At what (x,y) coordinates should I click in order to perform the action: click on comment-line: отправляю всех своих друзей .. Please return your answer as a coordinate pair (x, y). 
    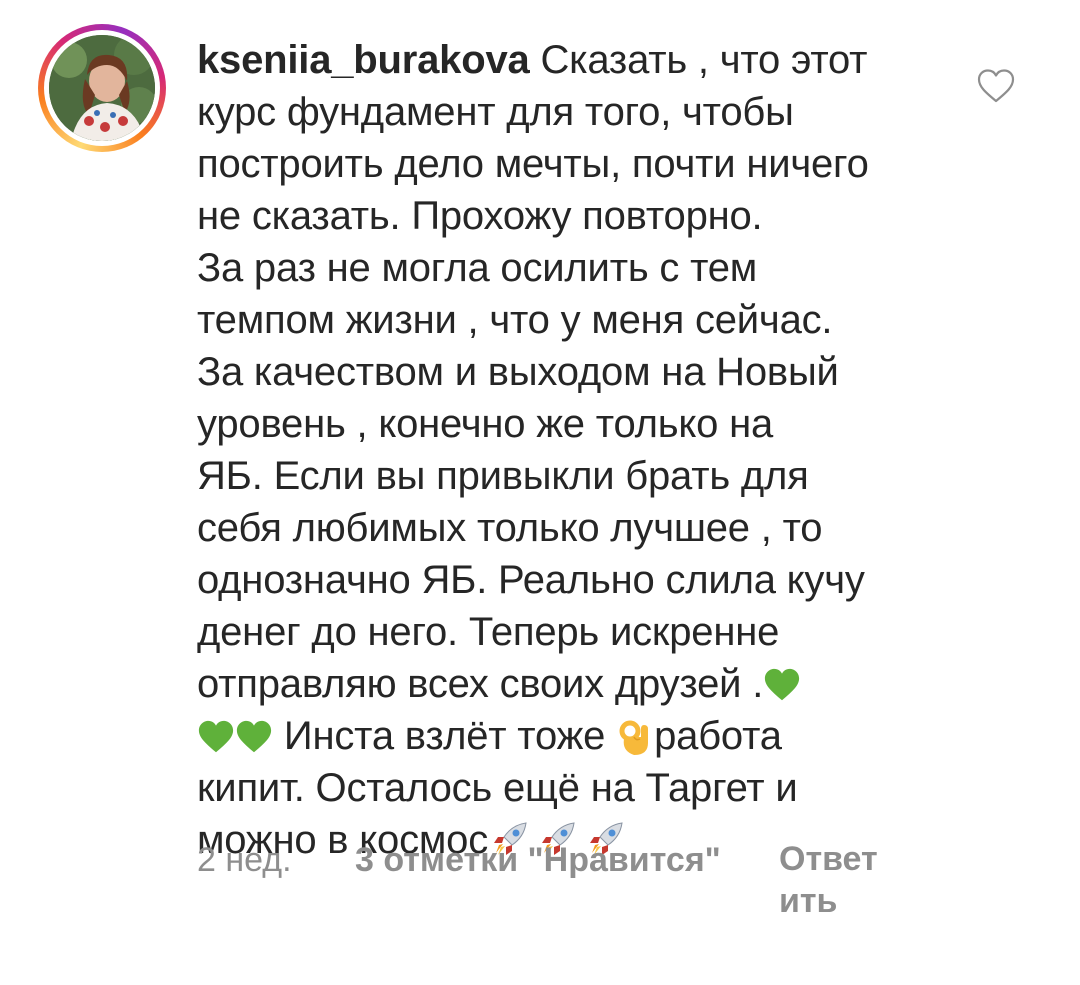
    Looking at the image, I should click on (577, 684).